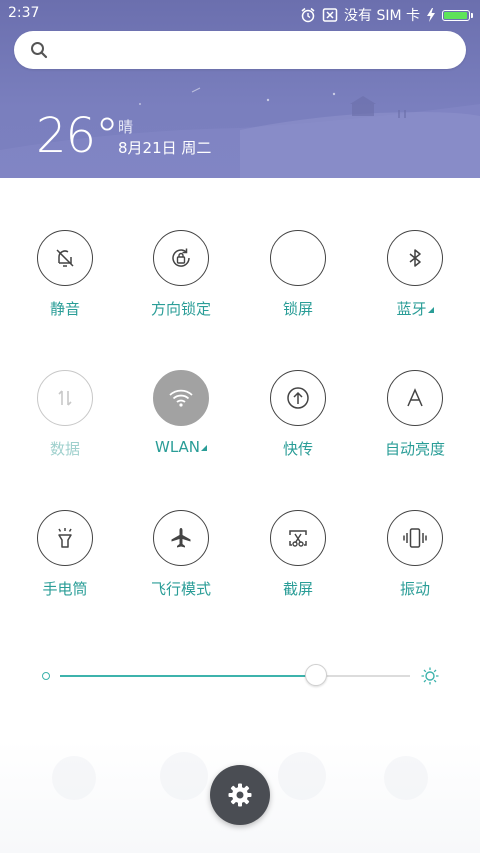  I want to click on toggle-label-screenshot: 截屏, so click(297, 589).